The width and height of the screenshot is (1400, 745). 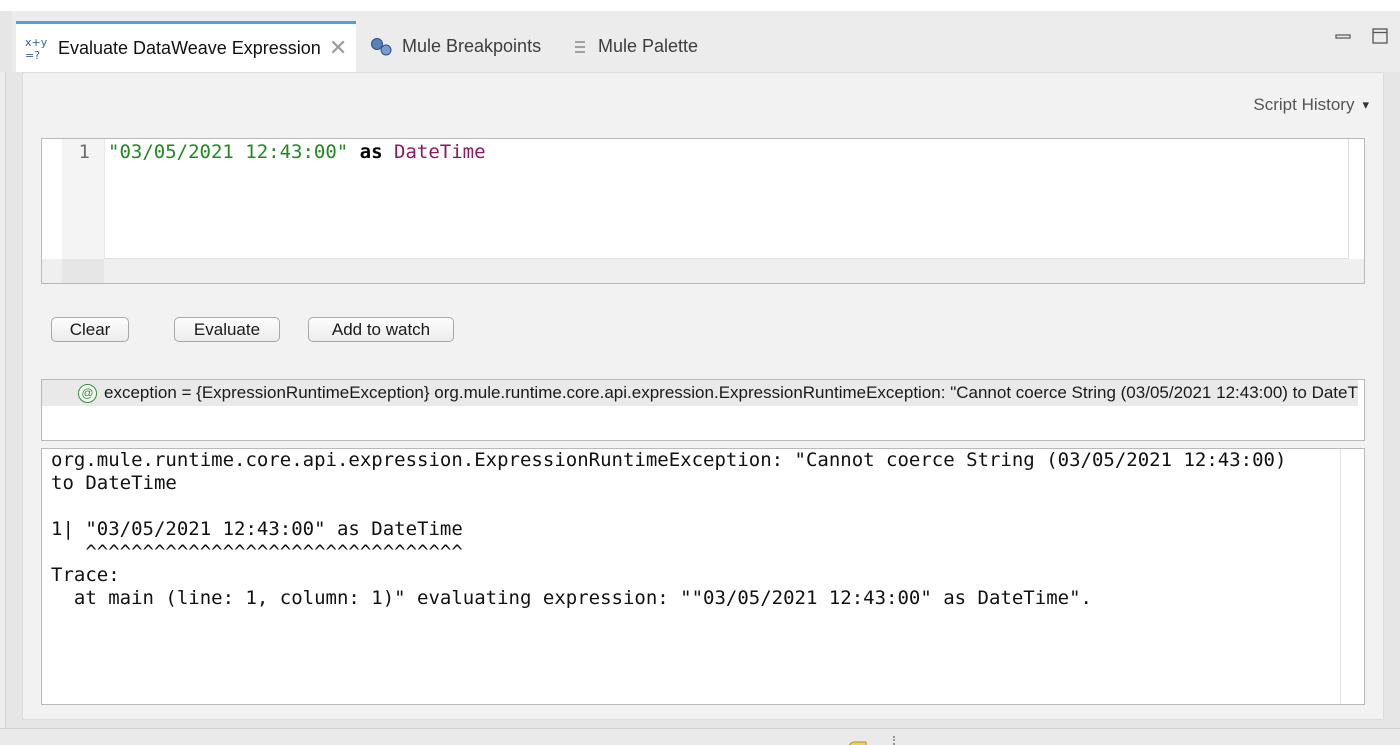 I want to click on left-view-edge, so click(x=3, y=402).